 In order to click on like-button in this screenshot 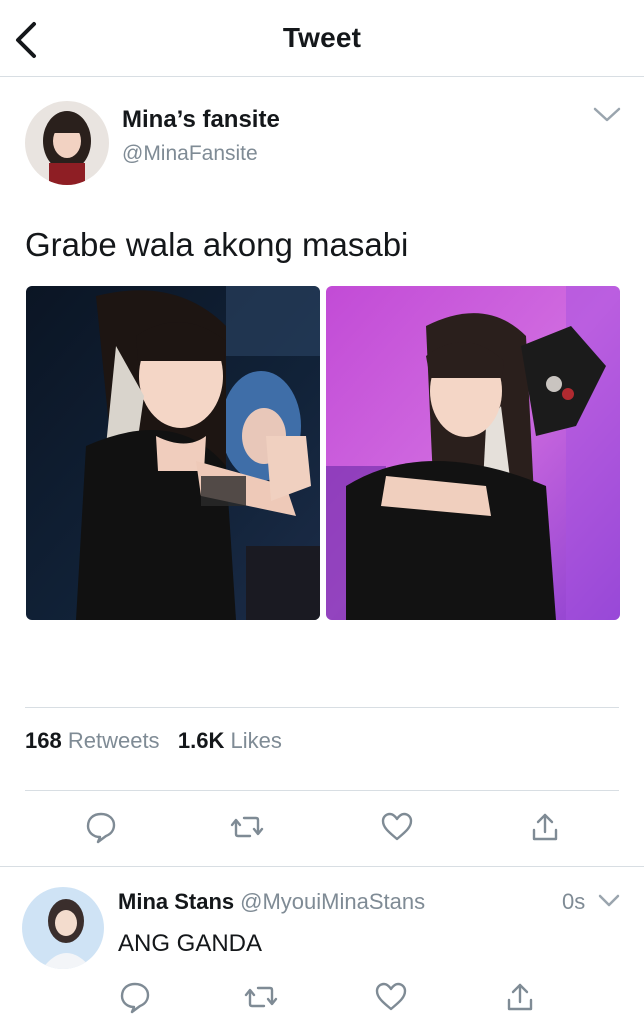, I will do `click(397, 827)`.